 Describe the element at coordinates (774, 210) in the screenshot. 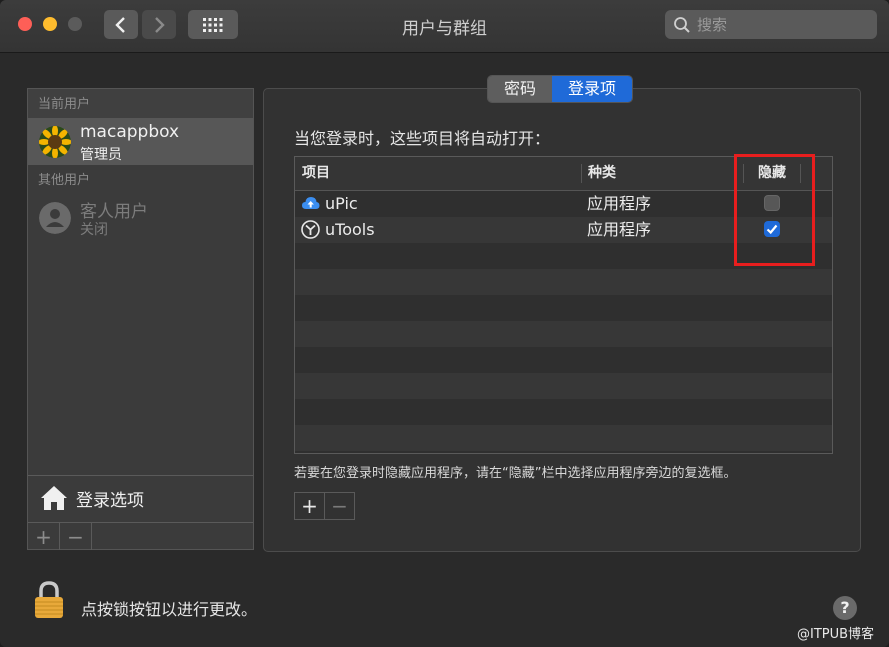

I see `highlight-box` at that location.